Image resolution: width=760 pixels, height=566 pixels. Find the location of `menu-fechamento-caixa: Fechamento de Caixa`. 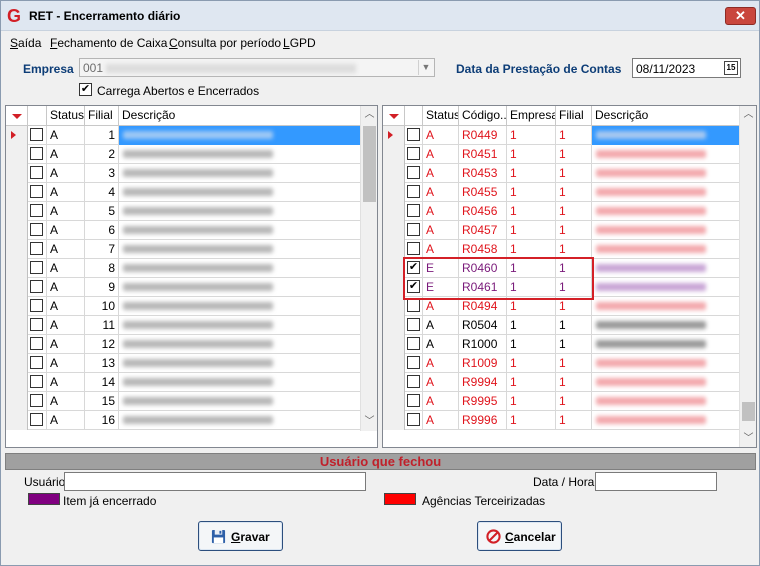

menu-fechamento-caixa: Fechamento de Caixa is located at coordinates (108, 43).